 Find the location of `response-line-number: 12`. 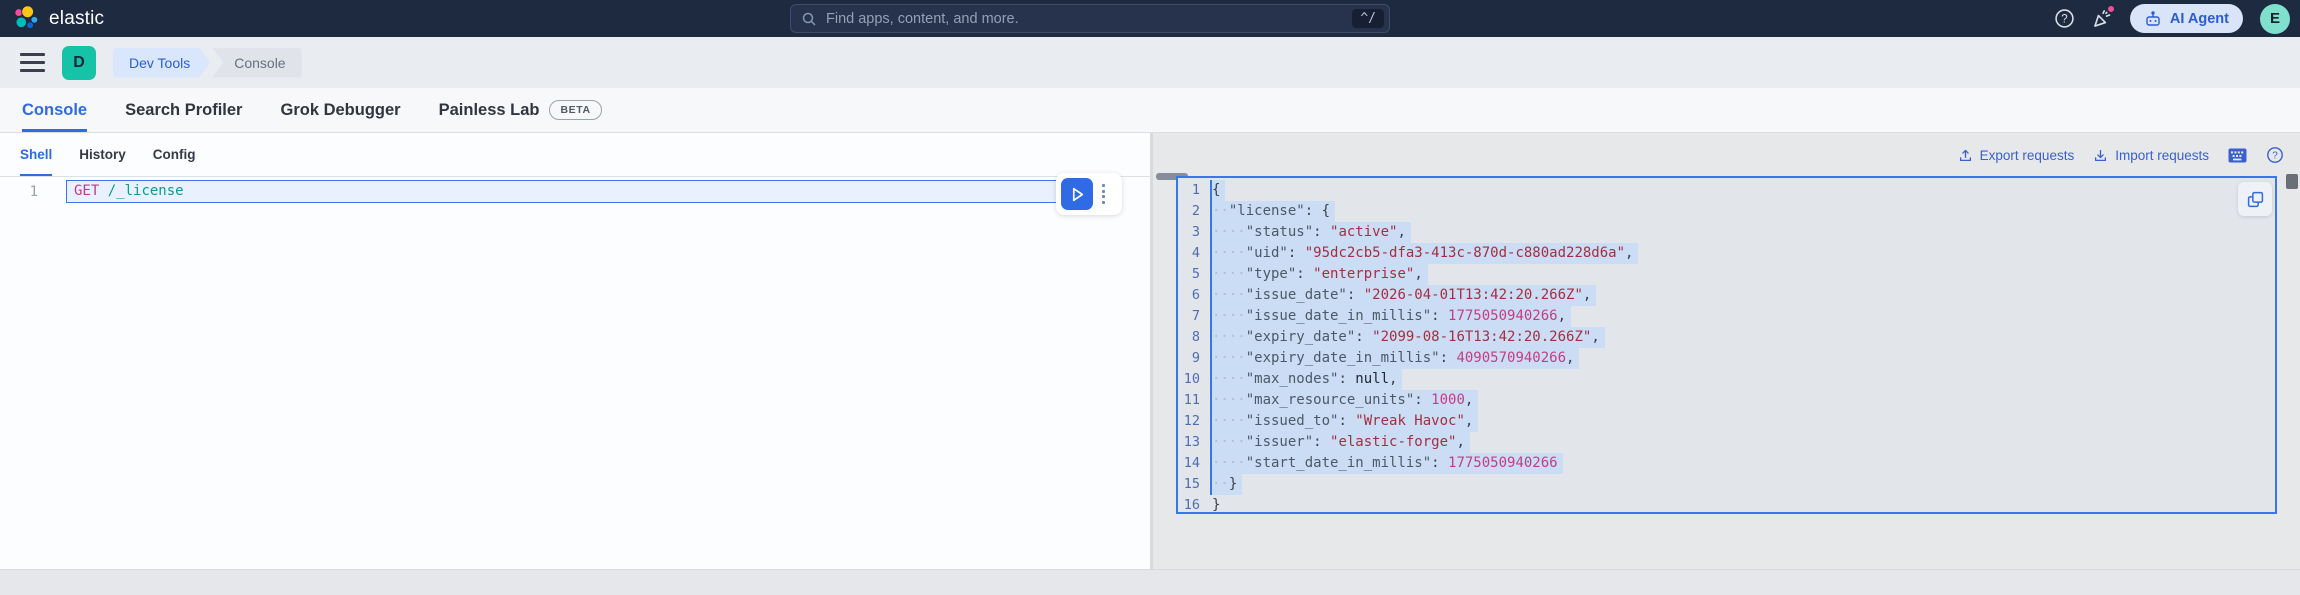

response-line-number: 12 is located at coordinates (1191, 421).